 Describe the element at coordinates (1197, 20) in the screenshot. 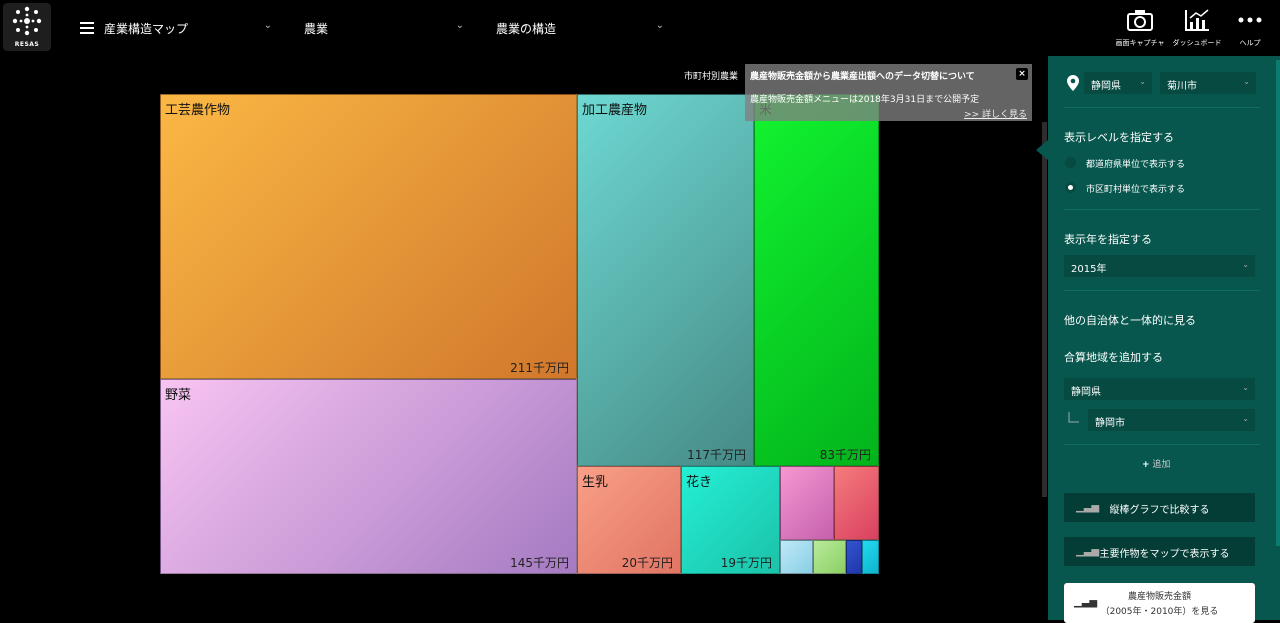

I see `dashboard-chart-icon` at that location.